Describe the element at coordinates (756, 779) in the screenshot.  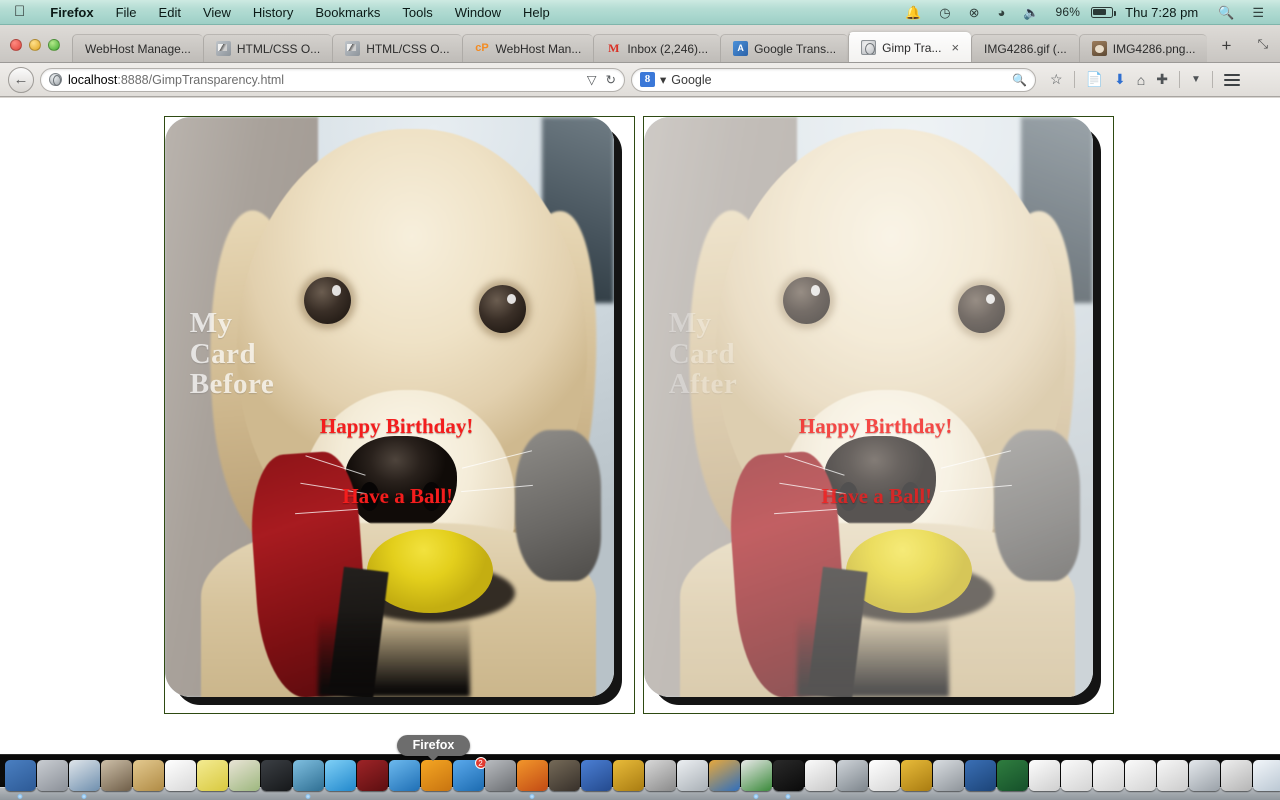
I see `dock-item-chrome` at that location.